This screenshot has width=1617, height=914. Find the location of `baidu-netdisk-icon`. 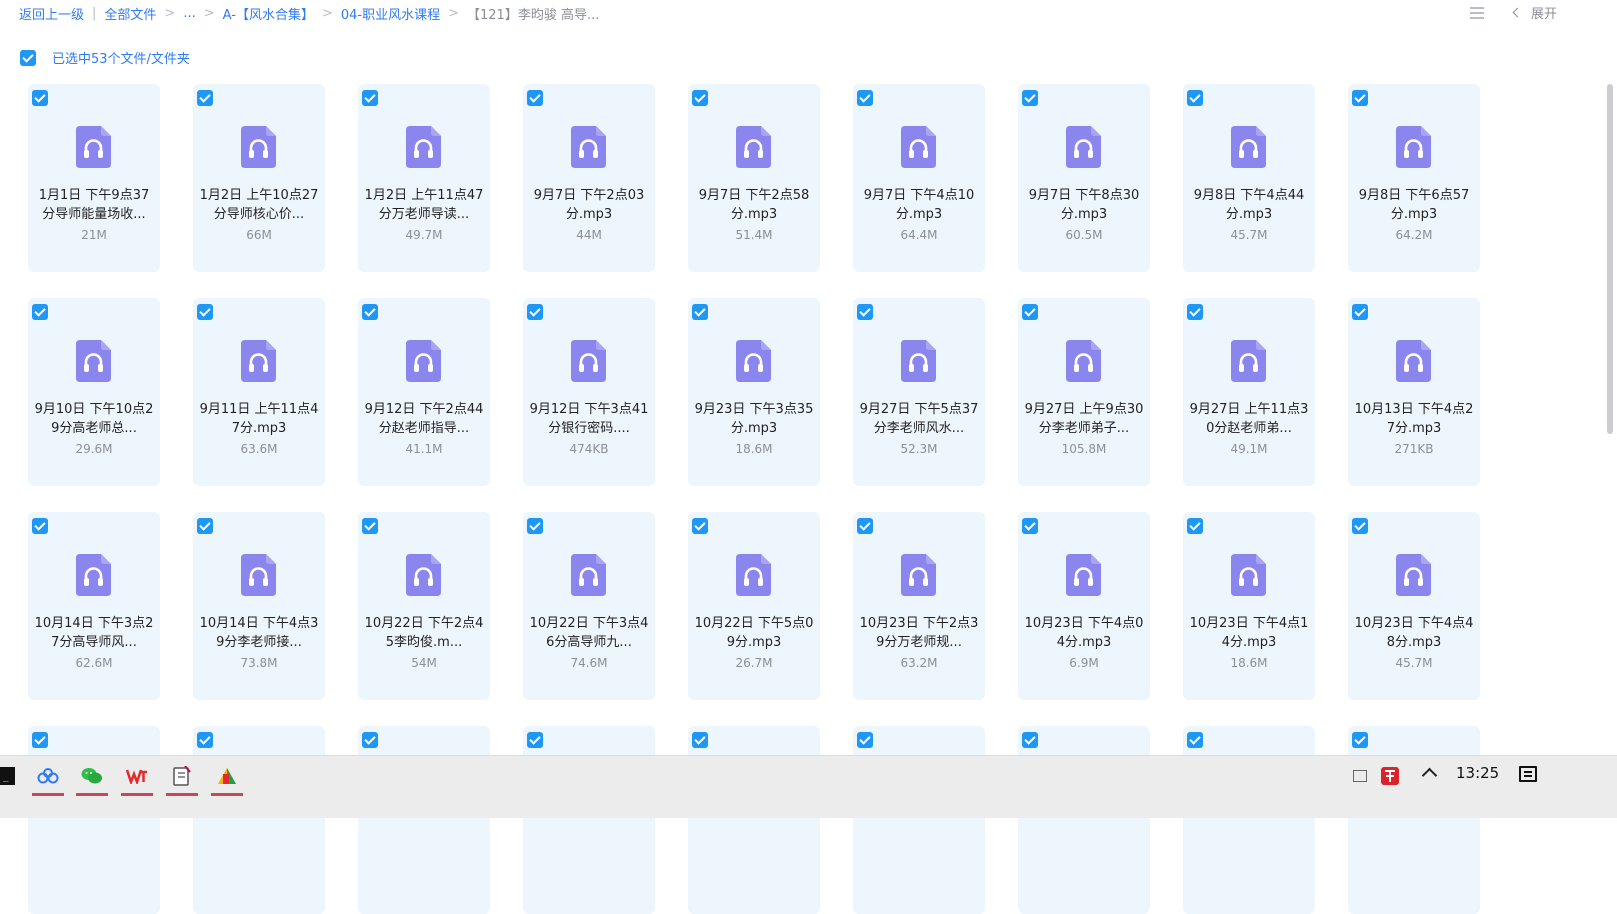

baidu-netdisk-icon is located at coordinates (48, 779).